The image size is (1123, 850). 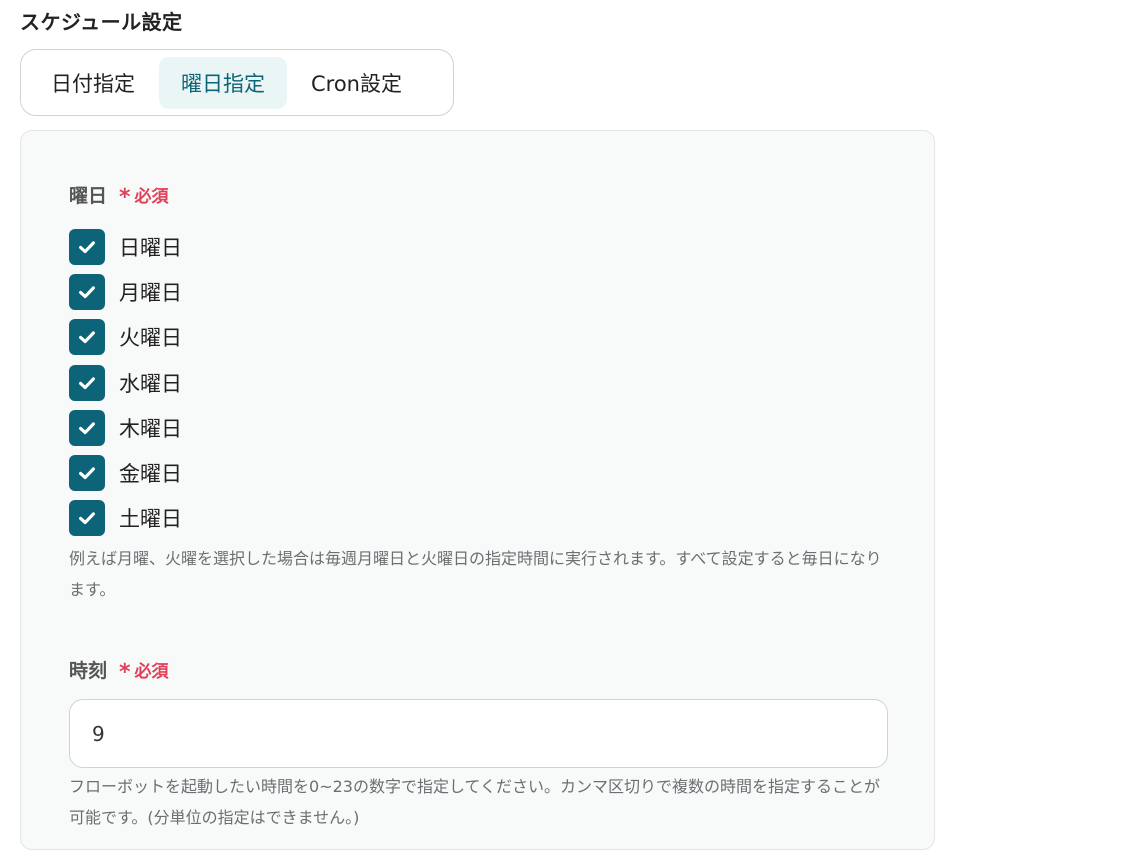 What do you see at coordinates (101, 22) in the screenshot?
I see `section-title: スケジュール設定` at bounding box center [101, 22].